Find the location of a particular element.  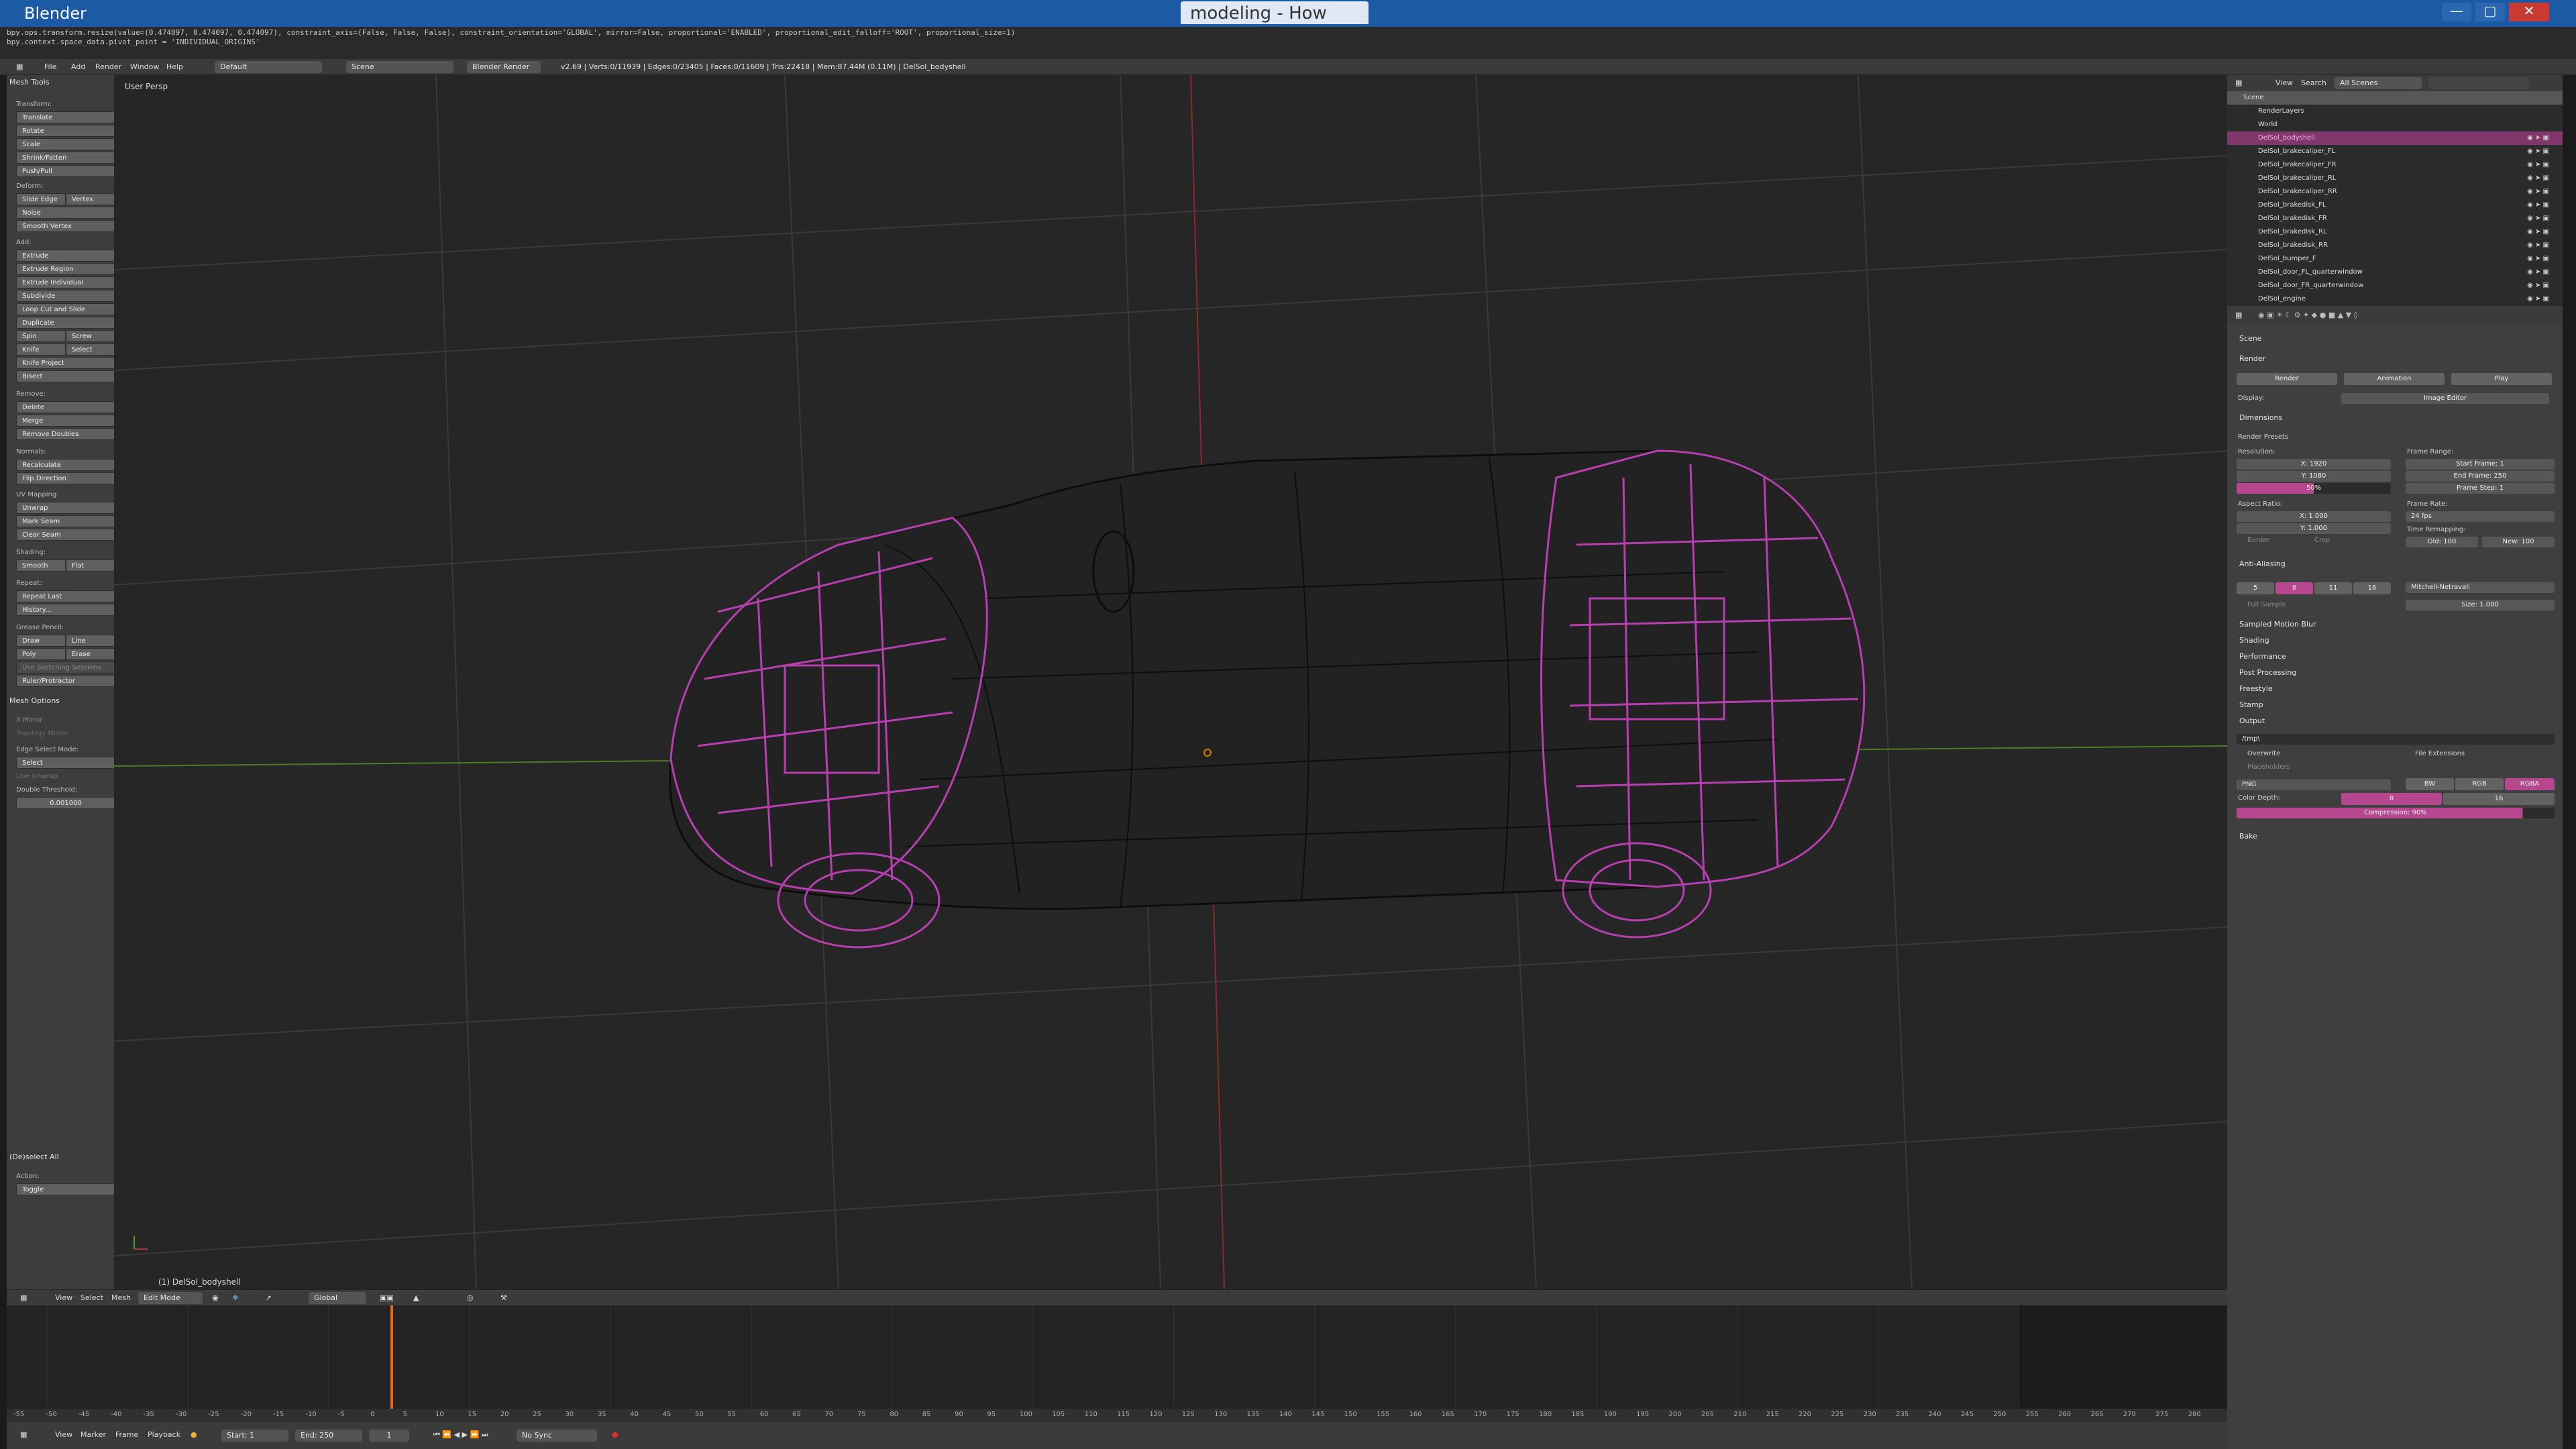

timeline-canvas is located at coordinates (1117, 1363).